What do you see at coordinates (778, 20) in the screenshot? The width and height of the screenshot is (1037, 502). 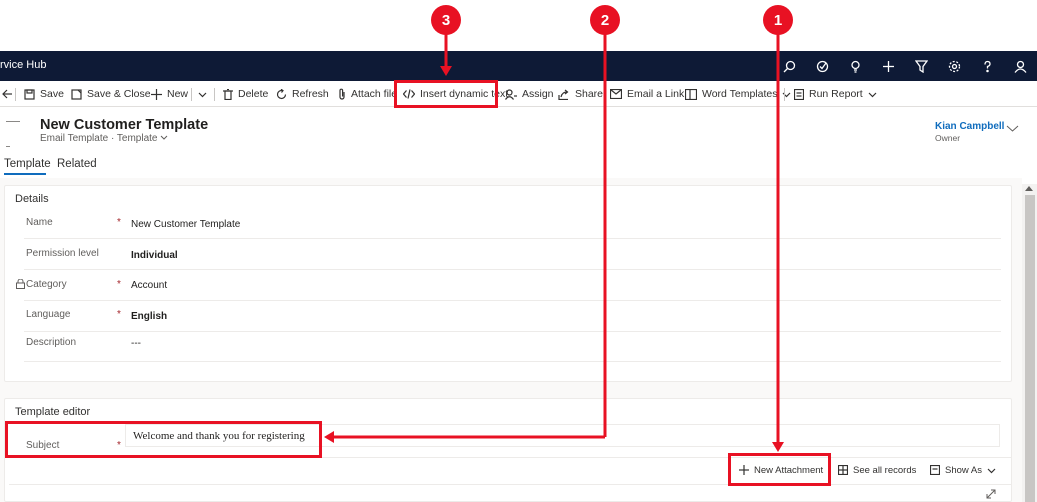 I see `callout-badge-1: 1` at bounding box center [778, 20].